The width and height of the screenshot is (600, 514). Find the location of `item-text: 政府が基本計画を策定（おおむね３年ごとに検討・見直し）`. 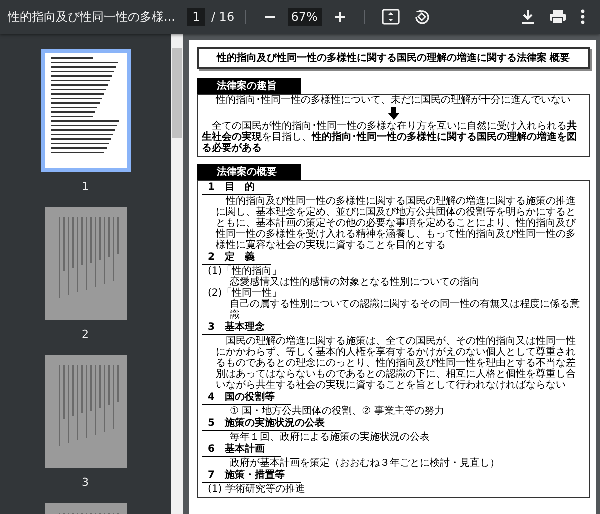

item-text: 政府が基本計画を策定（おおむね３年ごとに検討・見直し） is located at coordinates (364, 463).